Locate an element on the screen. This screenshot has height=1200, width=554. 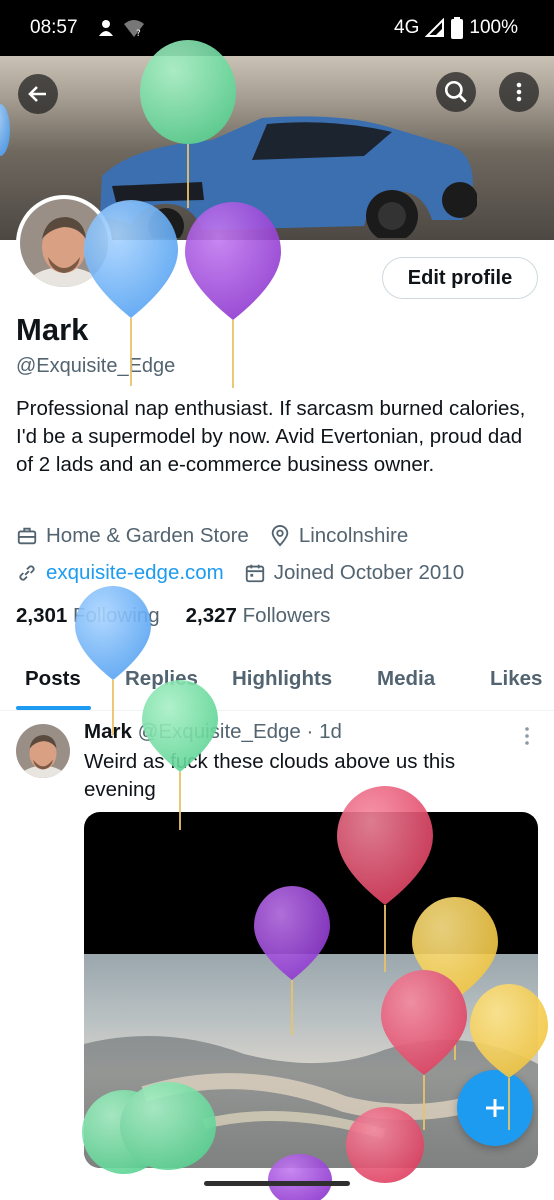
post-author-name: Mark is located at coordinates (108, 731).